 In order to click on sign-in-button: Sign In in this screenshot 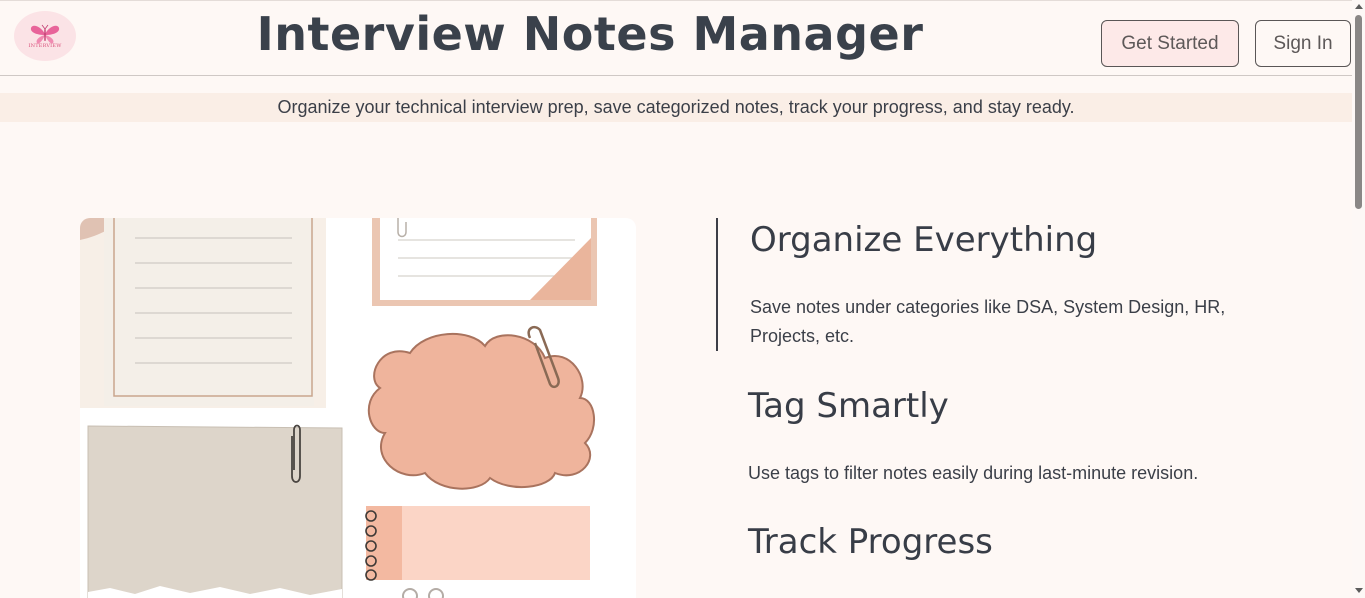, I will do `click(1303, 43)`.